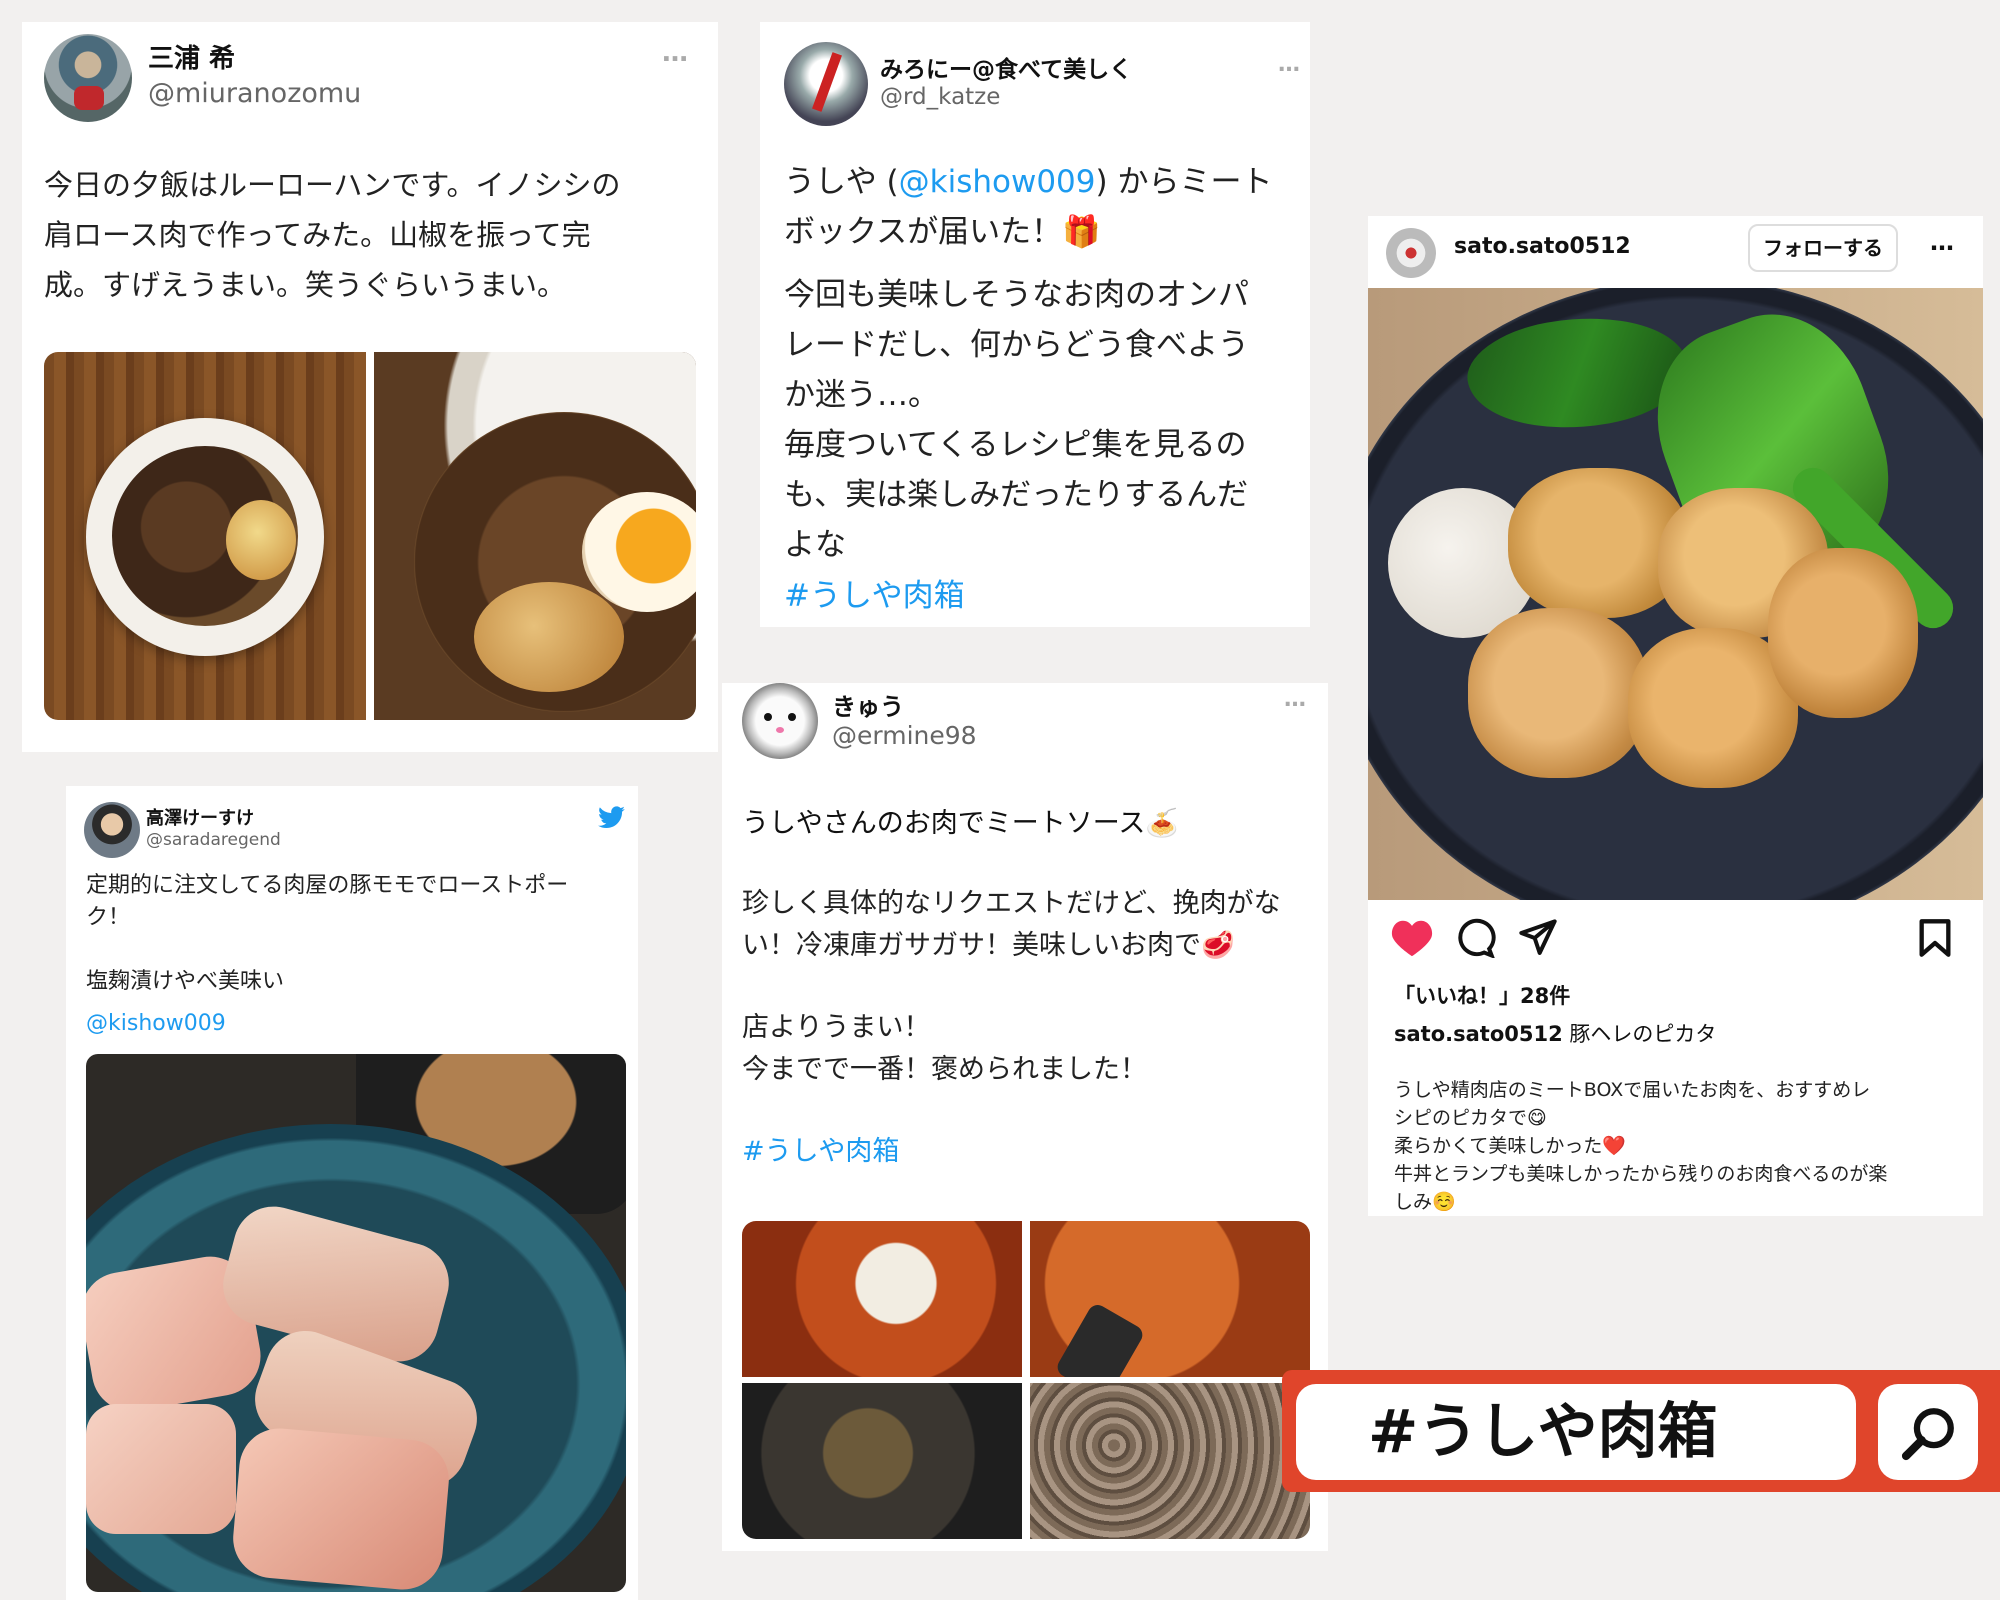  I want to click on share-icon, so click(1538, 938).